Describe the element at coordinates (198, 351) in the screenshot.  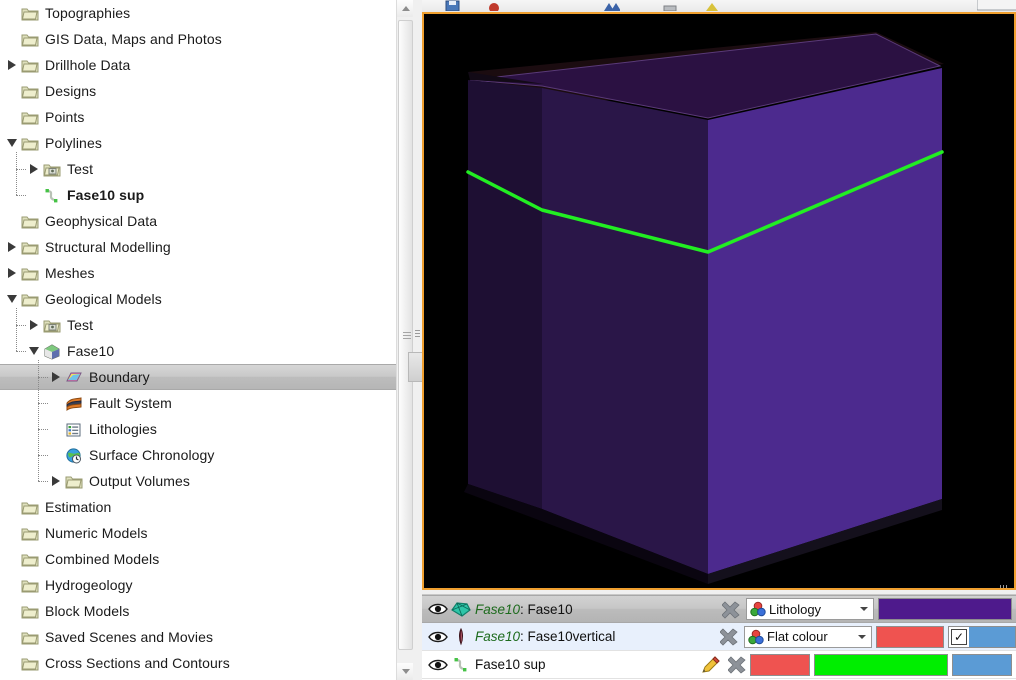
I see `tree-item-fase10: Fase10` at that location.